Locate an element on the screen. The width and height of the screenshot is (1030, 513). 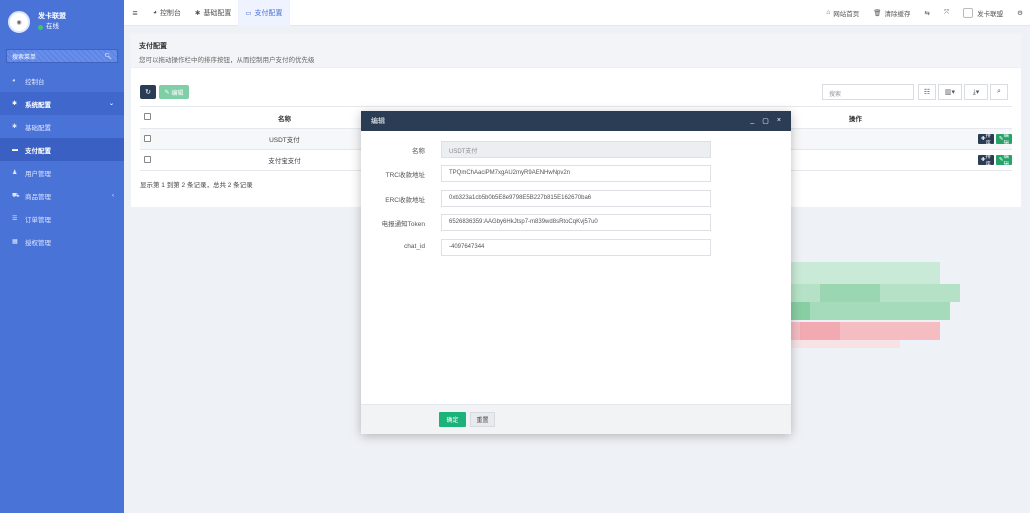
field-label: chat_id is located at coordinates (414, 246).